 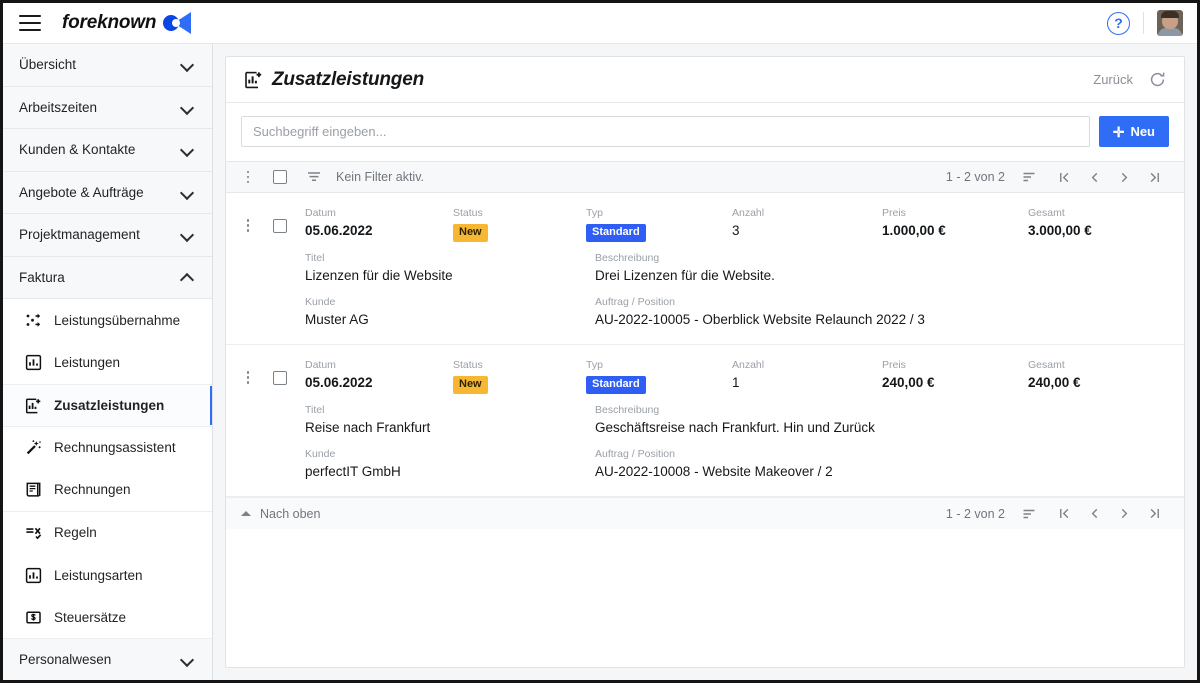 What do you see at coordinates (665, 131) in the screenshot?
I see `search-input` at bounding box center [665, 131].